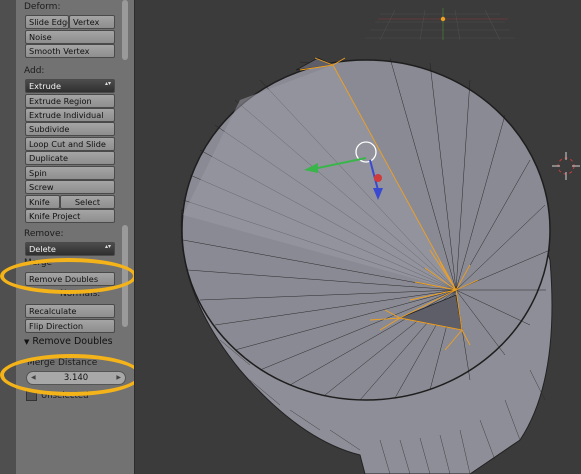  I want to click on increment-arrow-icon: ▶, so click(118, 378).